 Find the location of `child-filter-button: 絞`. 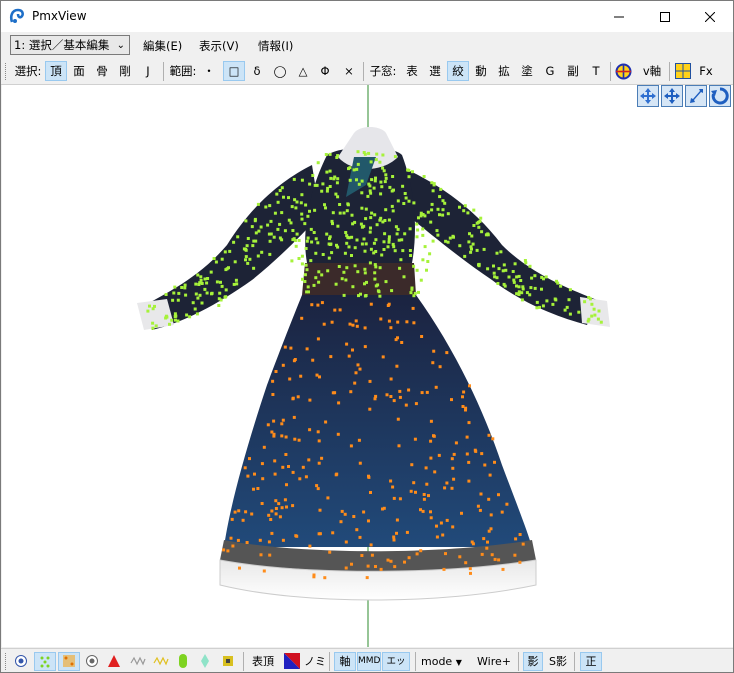

child-filter-button: 絞 is located at coordinates (458, 71).